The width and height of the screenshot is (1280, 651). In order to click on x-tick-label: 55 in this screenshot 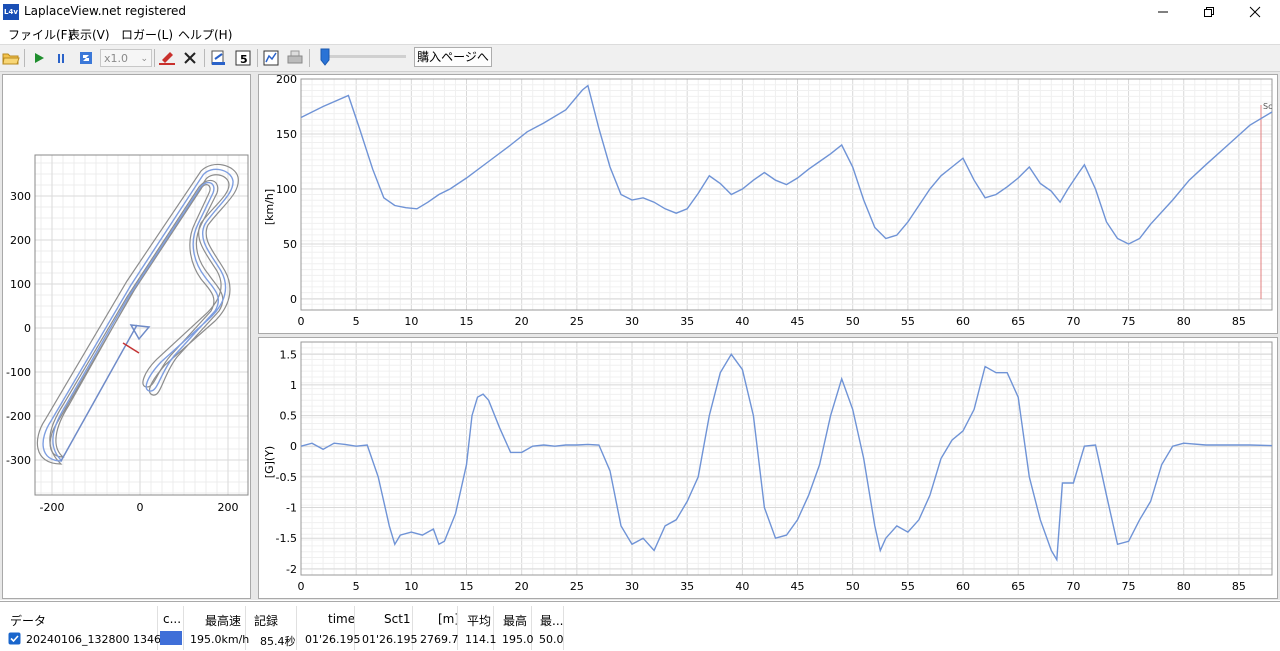, I will do `click(908, 586)`.